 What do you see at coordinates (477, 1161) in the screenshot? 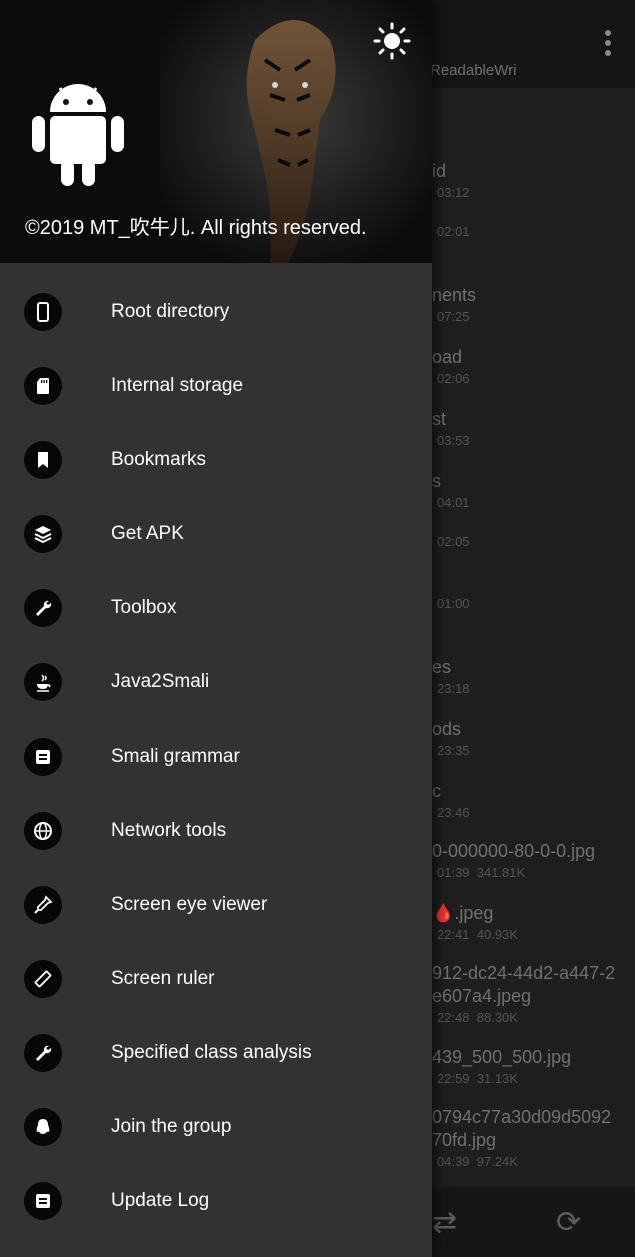
I see `file-meta: 04:39 97.24K` at bounding box center [477, 1161].